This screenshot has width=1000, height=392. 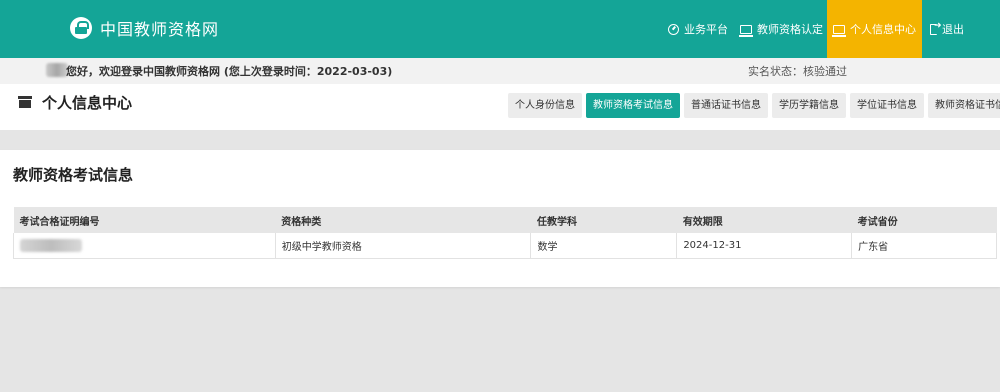 What do you see at coordinates (809, 105) in the screenshot?
I see `tab-education-info: 学历学籍信息` at bounding box center [809, 105].